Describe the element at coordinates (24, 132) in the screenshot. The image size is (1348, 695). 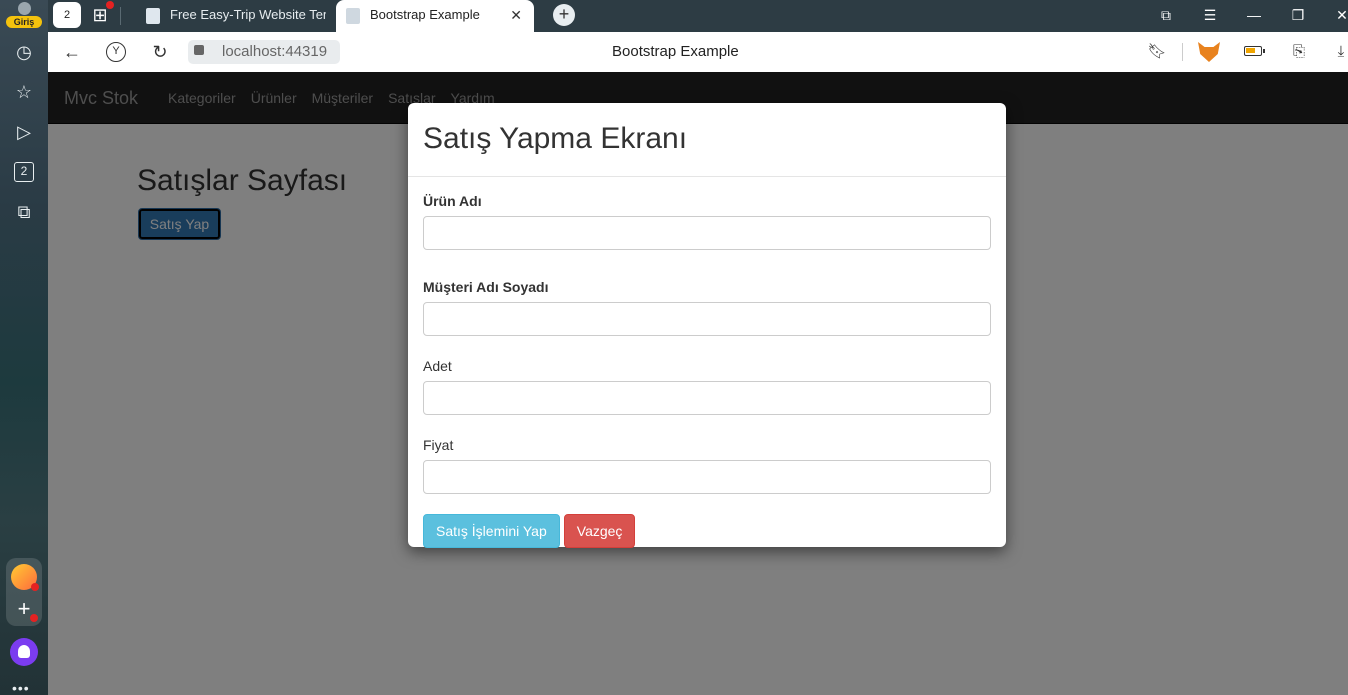
I see `play-icon: ▷` at that location.